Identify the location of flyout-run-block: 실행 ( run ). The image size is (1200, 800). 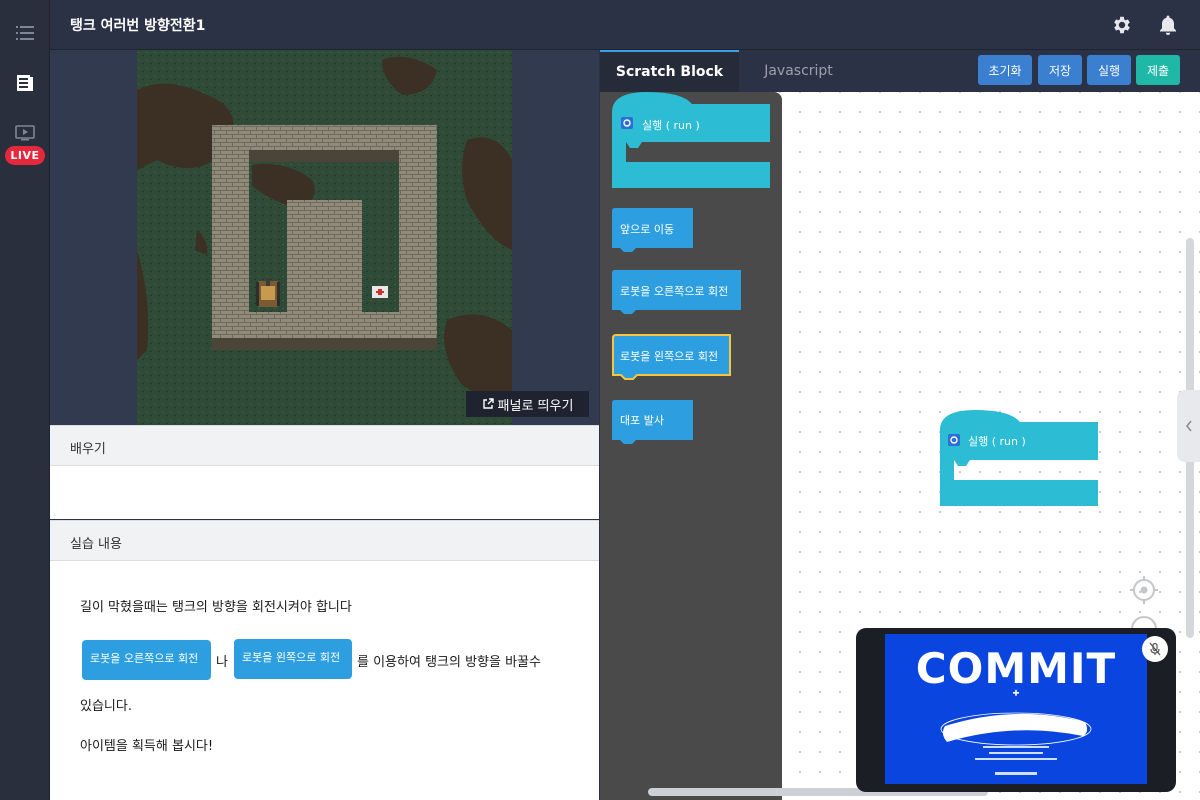
(692, 141).